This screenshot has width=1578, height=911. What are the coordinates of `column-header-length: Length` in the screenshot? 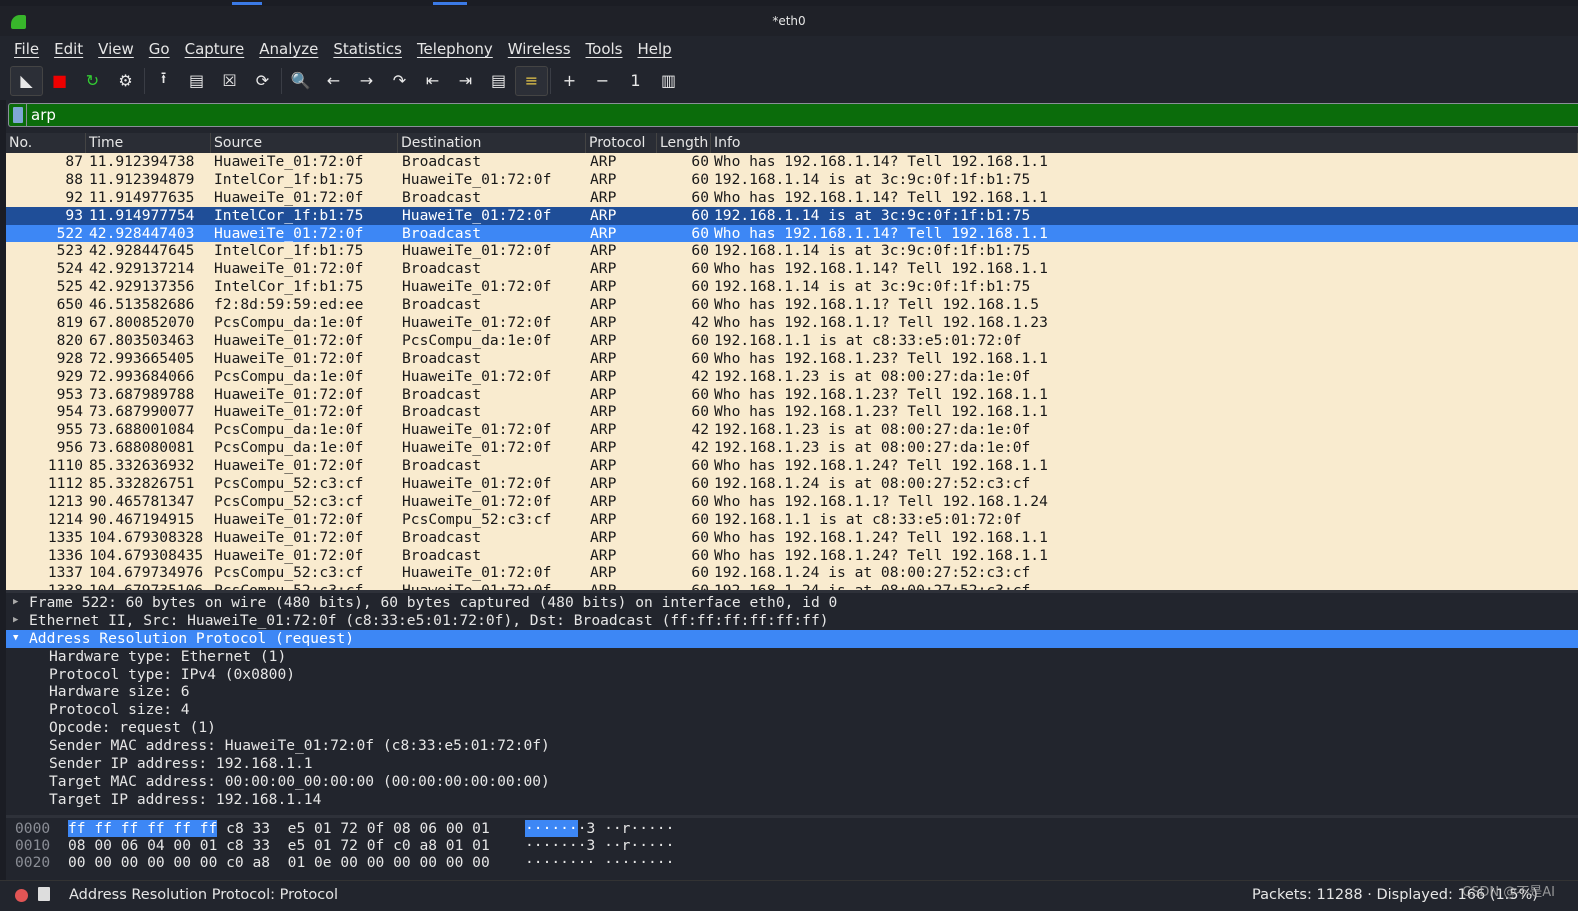 It's located at (684, 143).